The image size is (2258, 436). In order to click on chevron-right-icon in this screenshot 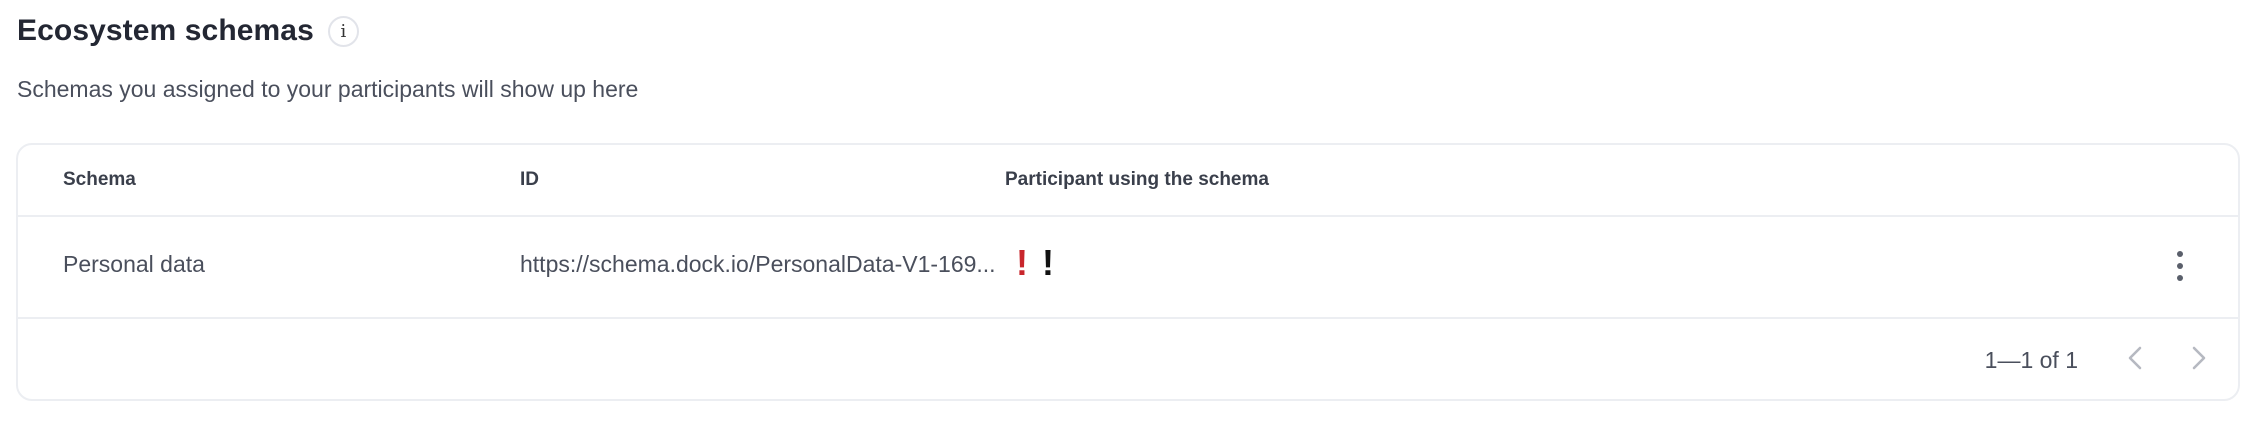, I will do `click(2199, 358)`.